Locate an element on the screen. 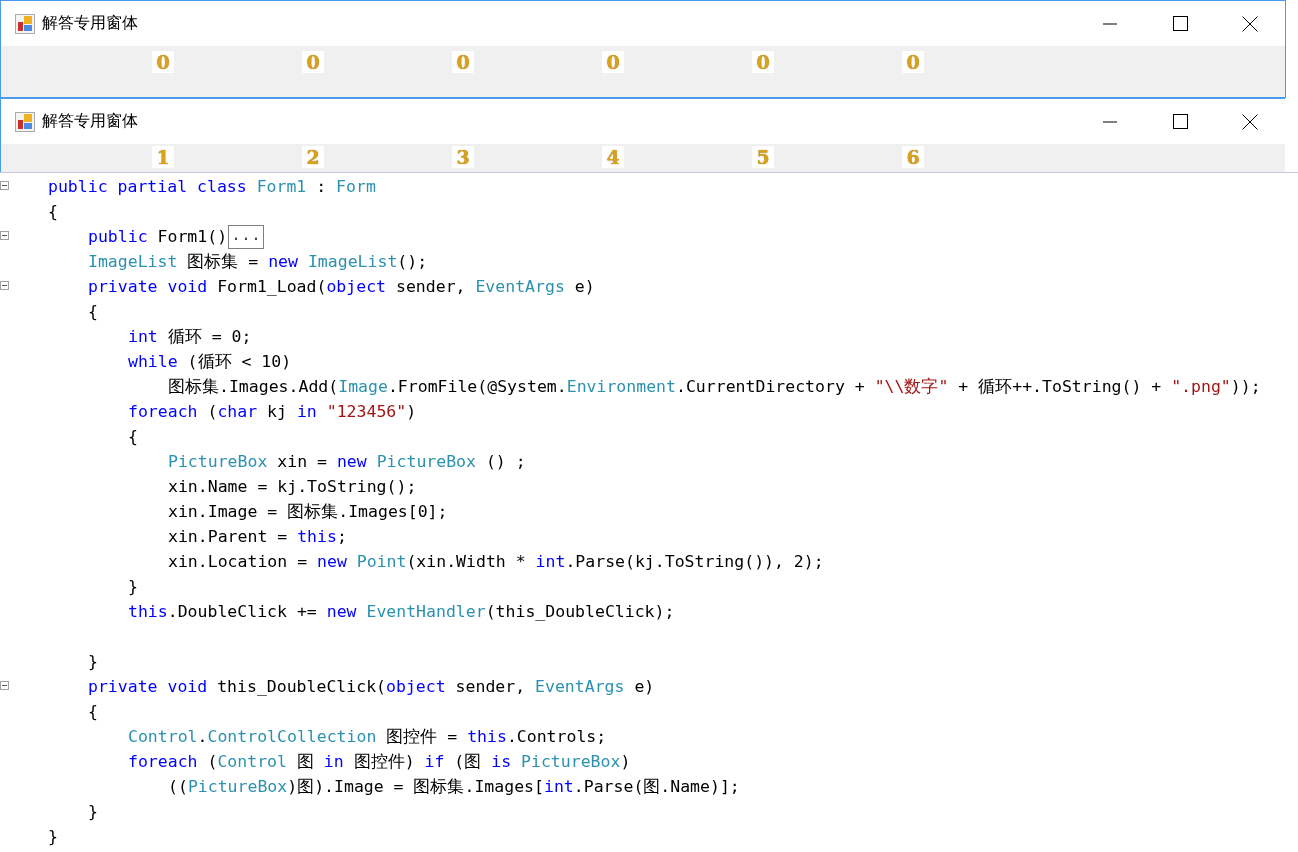 The width and height of the screenshot is (1298, 852). digit-image: 4 is located at coordinates (613, 157).